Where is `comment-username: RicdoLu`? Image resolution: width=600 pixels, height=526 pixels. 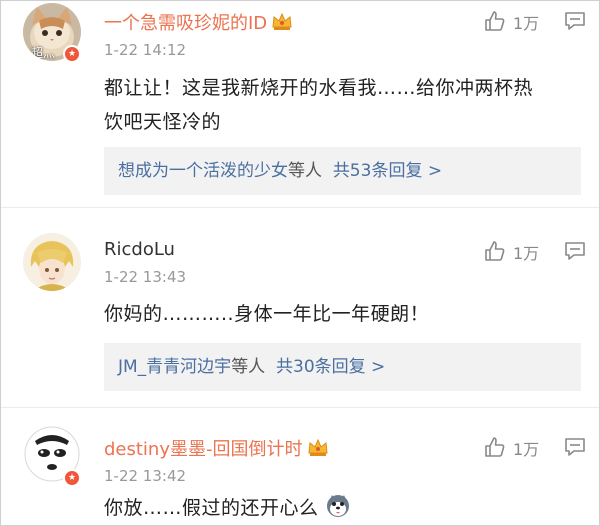 comment-username: RicdoLu is located at coordinates (139, 249).